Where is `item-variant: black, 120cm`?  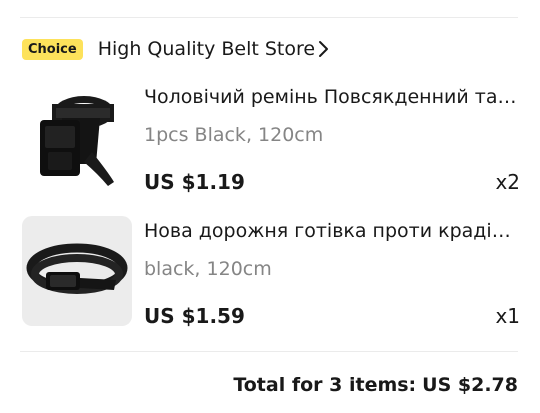
item-variant: black, 120cm is located at coordinates (208, 269).